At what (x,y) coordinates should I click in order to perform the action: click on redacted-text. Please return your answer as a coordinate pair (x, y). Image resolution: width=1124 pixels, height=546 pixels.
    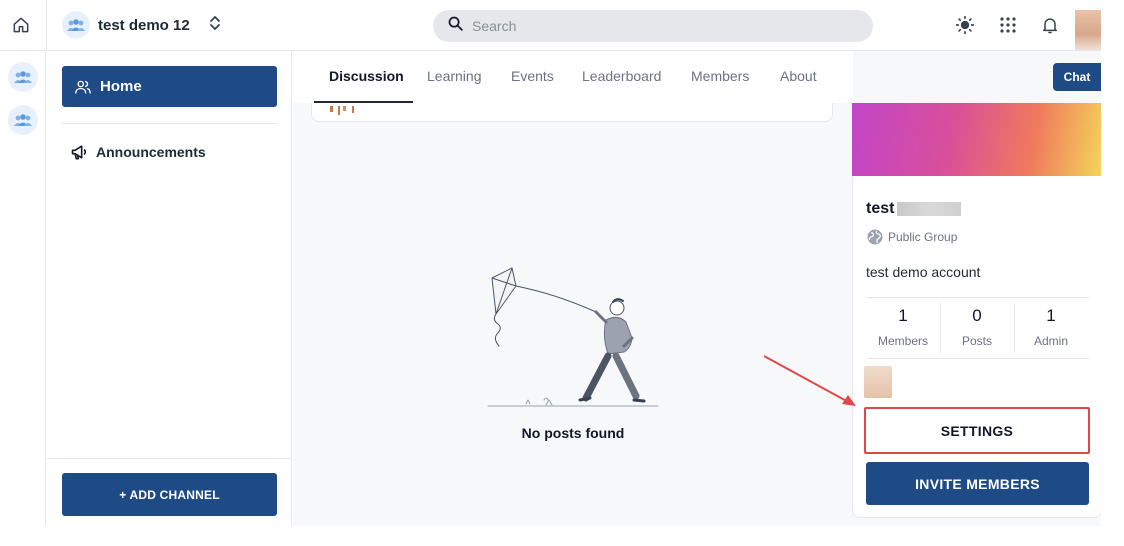
    Looking at the image, I should click on (929, 209).